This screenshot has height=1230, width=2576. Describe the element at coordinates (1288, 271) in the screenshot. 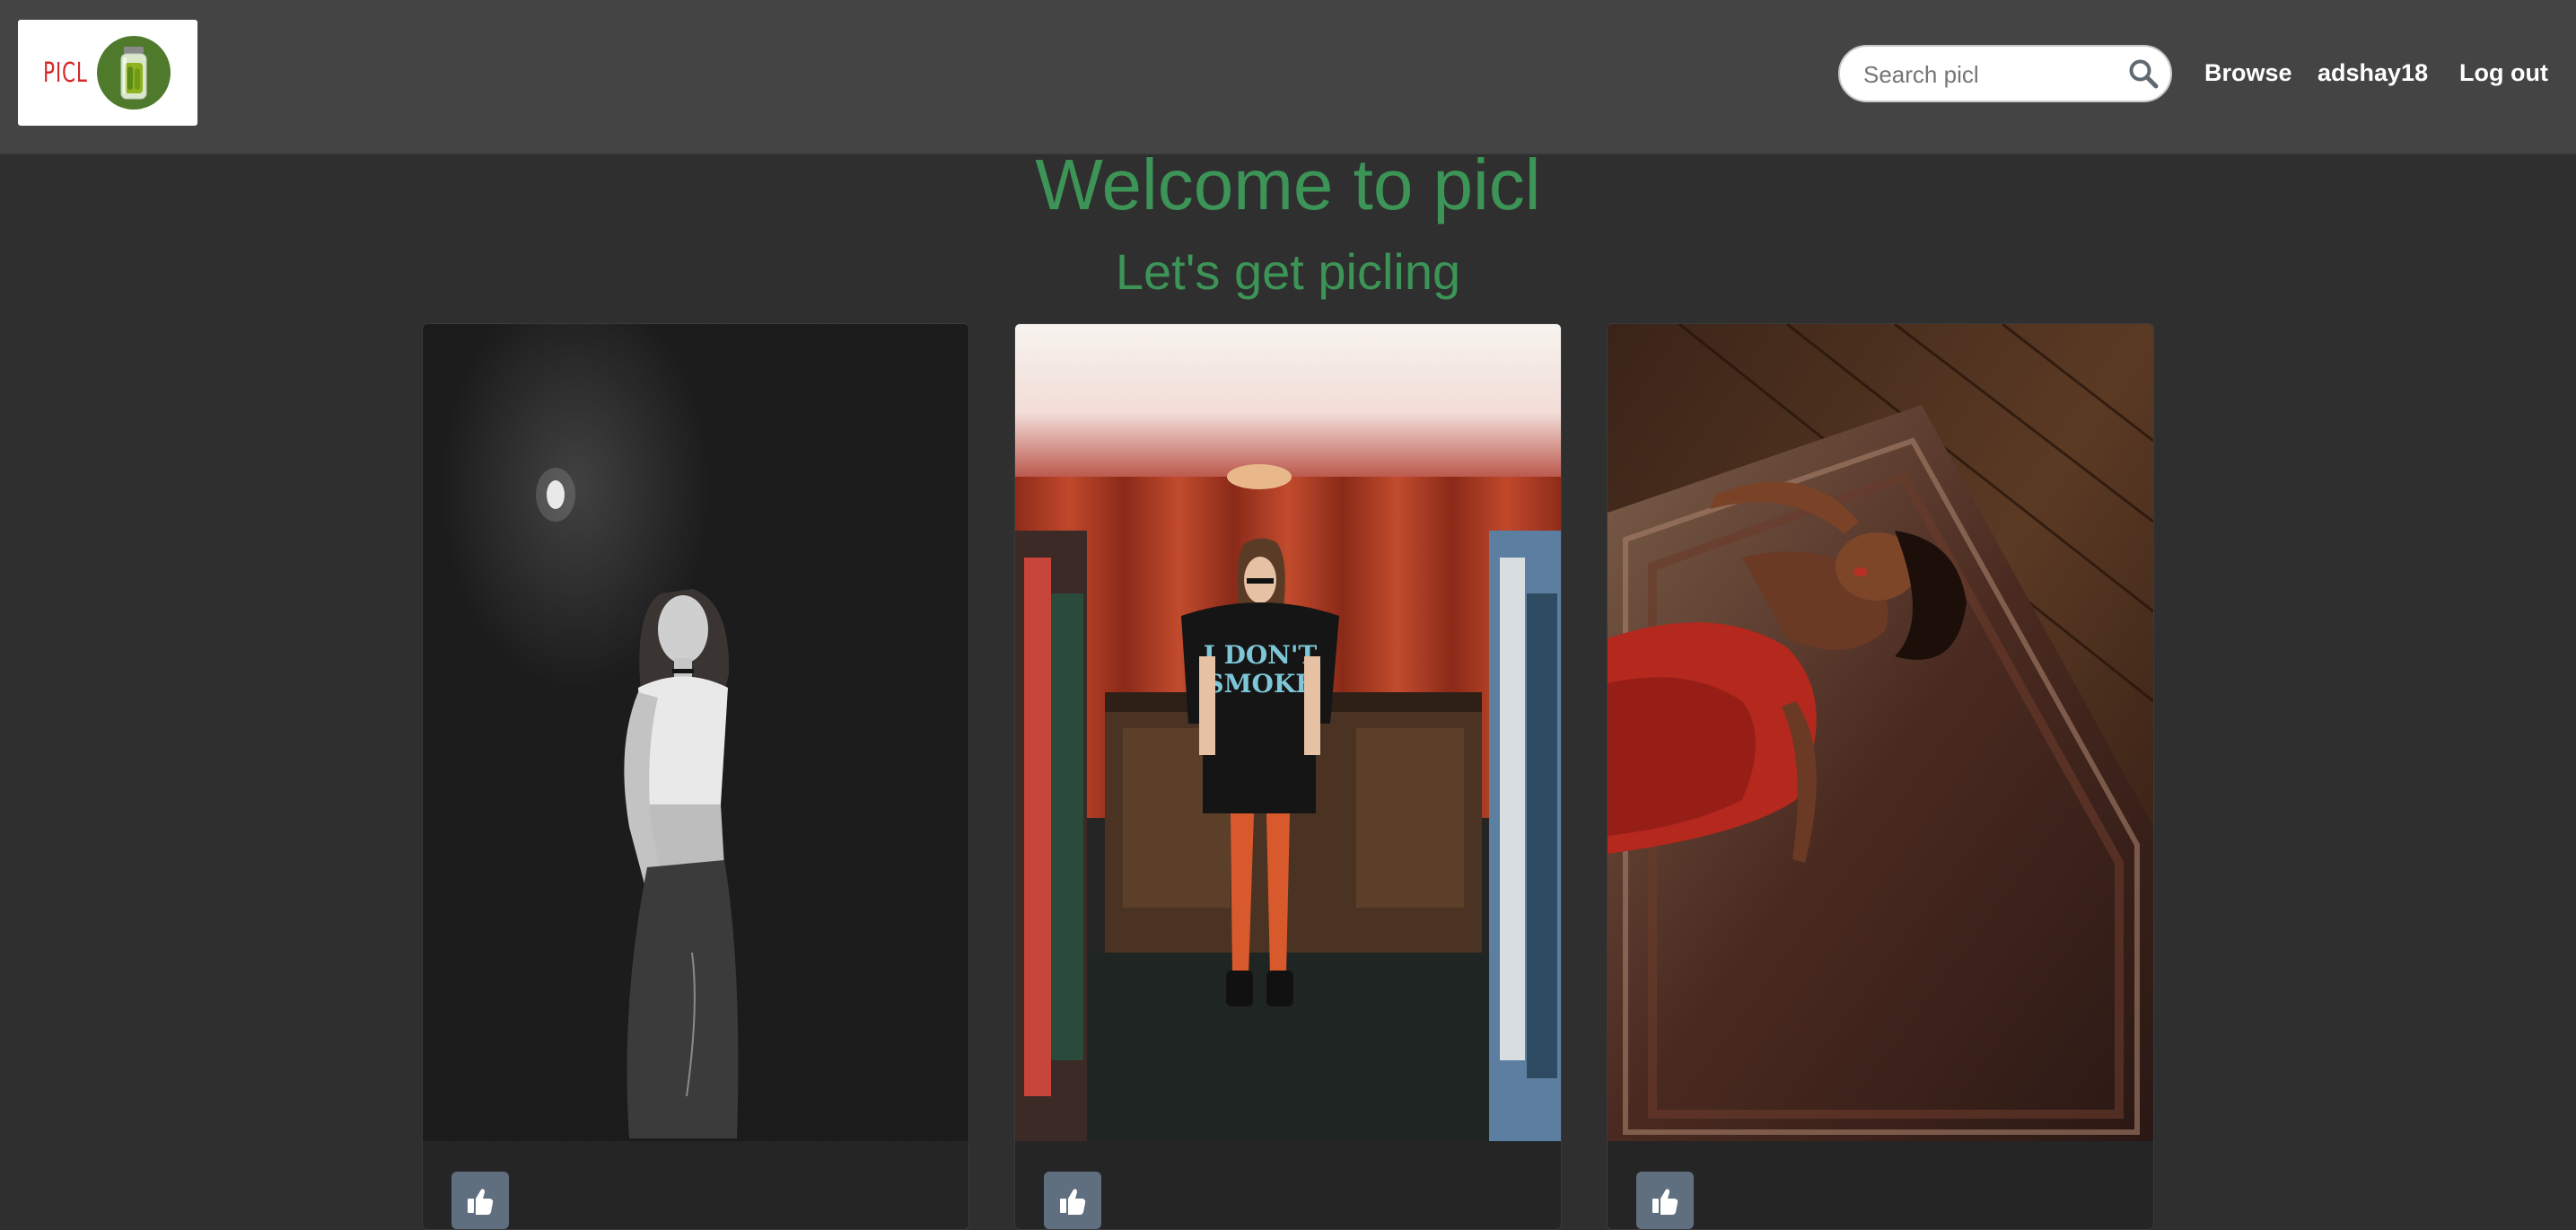

I see `page-subtitle: Let's get picling` at that location.